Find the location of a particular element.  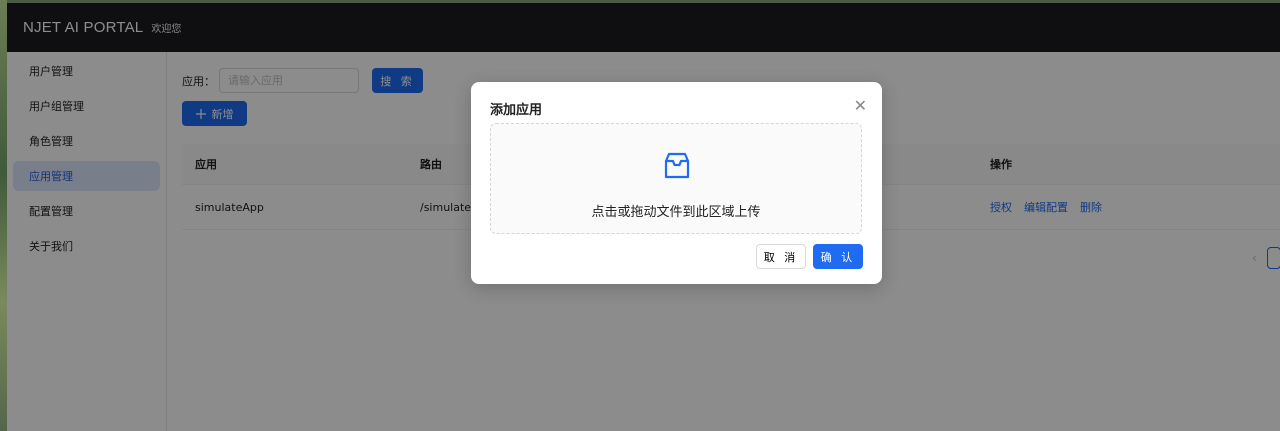

upload-hint-text: 点击或拖动文件到此区域上传 is located at coordinates (676, 212).